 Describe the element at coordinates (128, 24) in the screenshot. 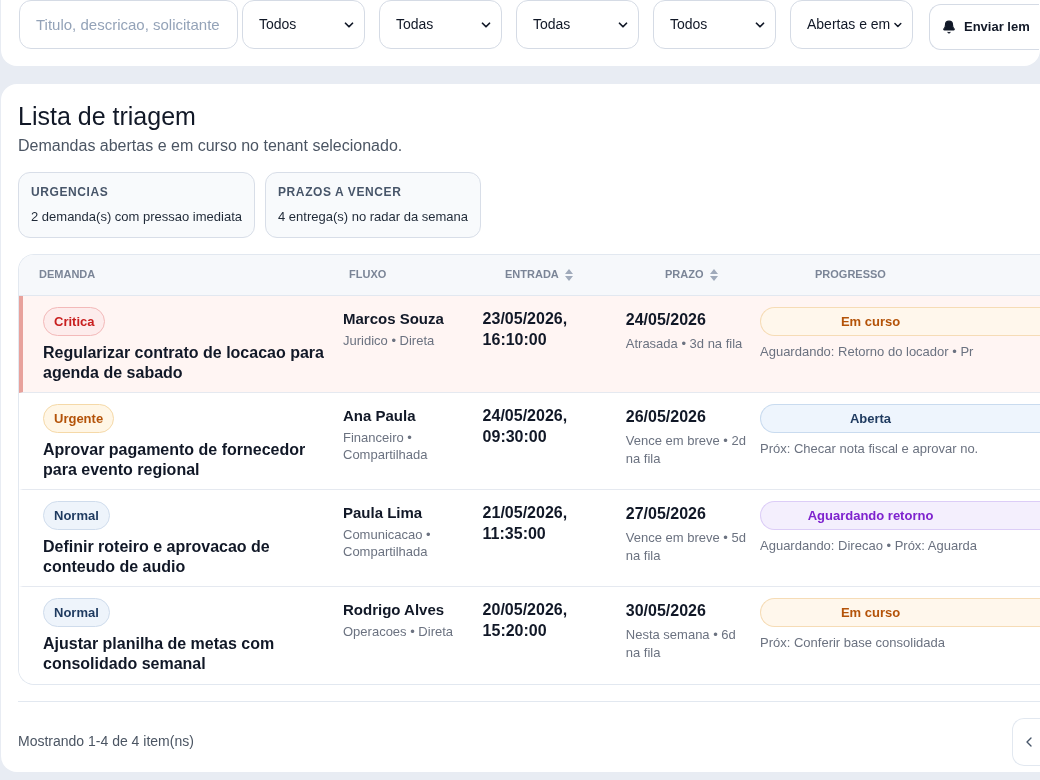

I see `search-field: Titulo, descricao, solicitante` at that location.